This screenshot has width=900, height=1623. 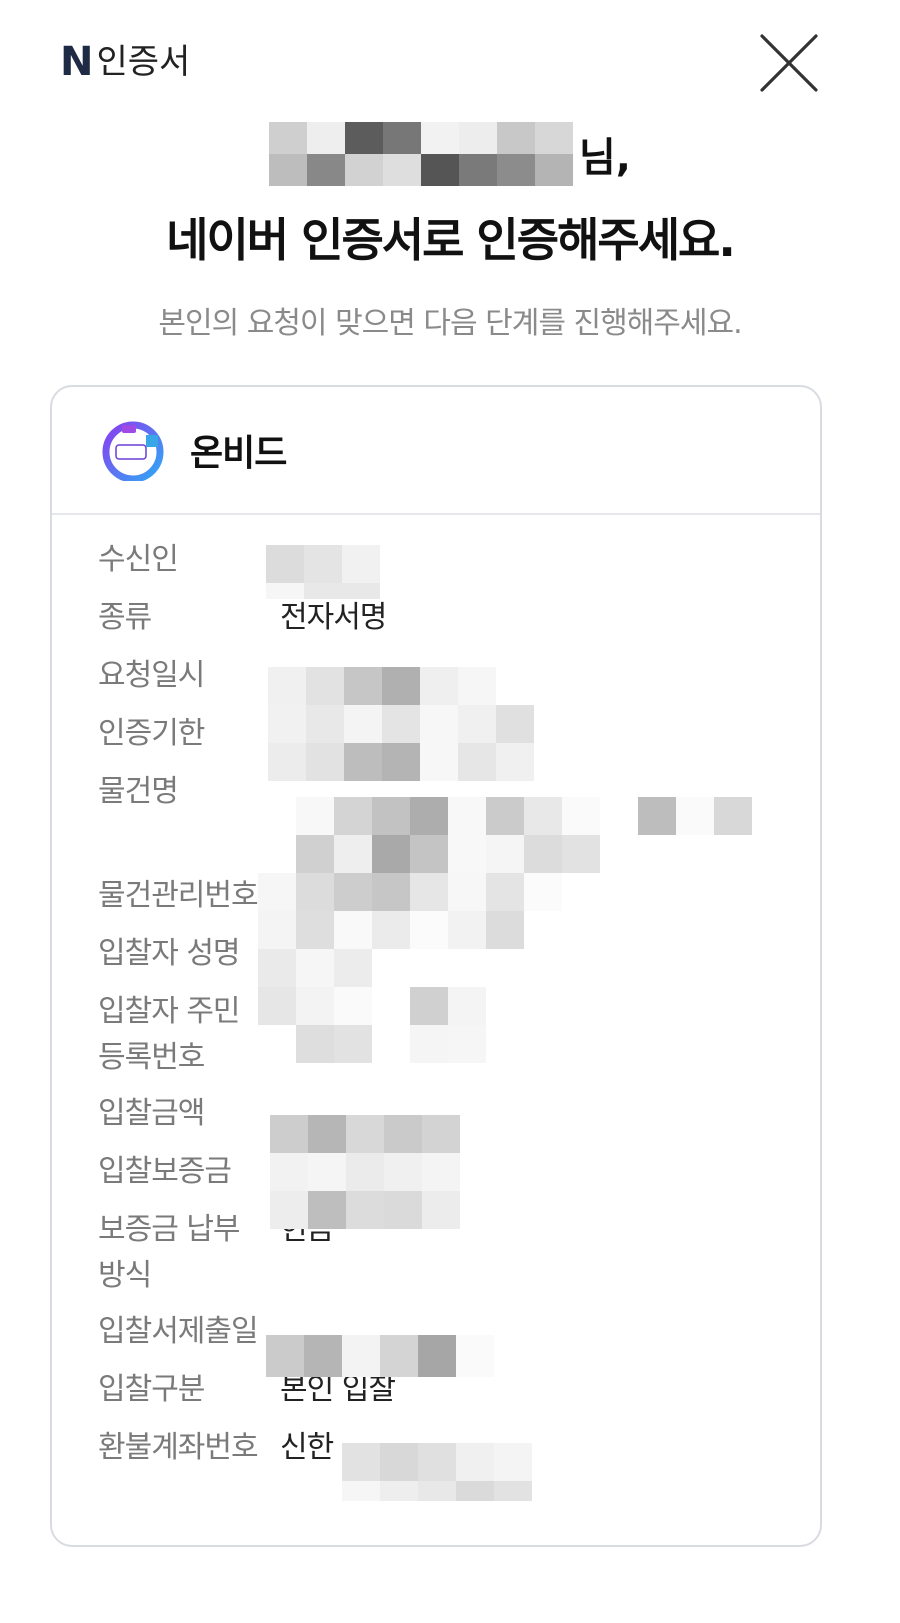 What do you see at coordinates (151, 733) in the screenshot?
I see `row-label: 인증기한` at bounding box center [151, 733].